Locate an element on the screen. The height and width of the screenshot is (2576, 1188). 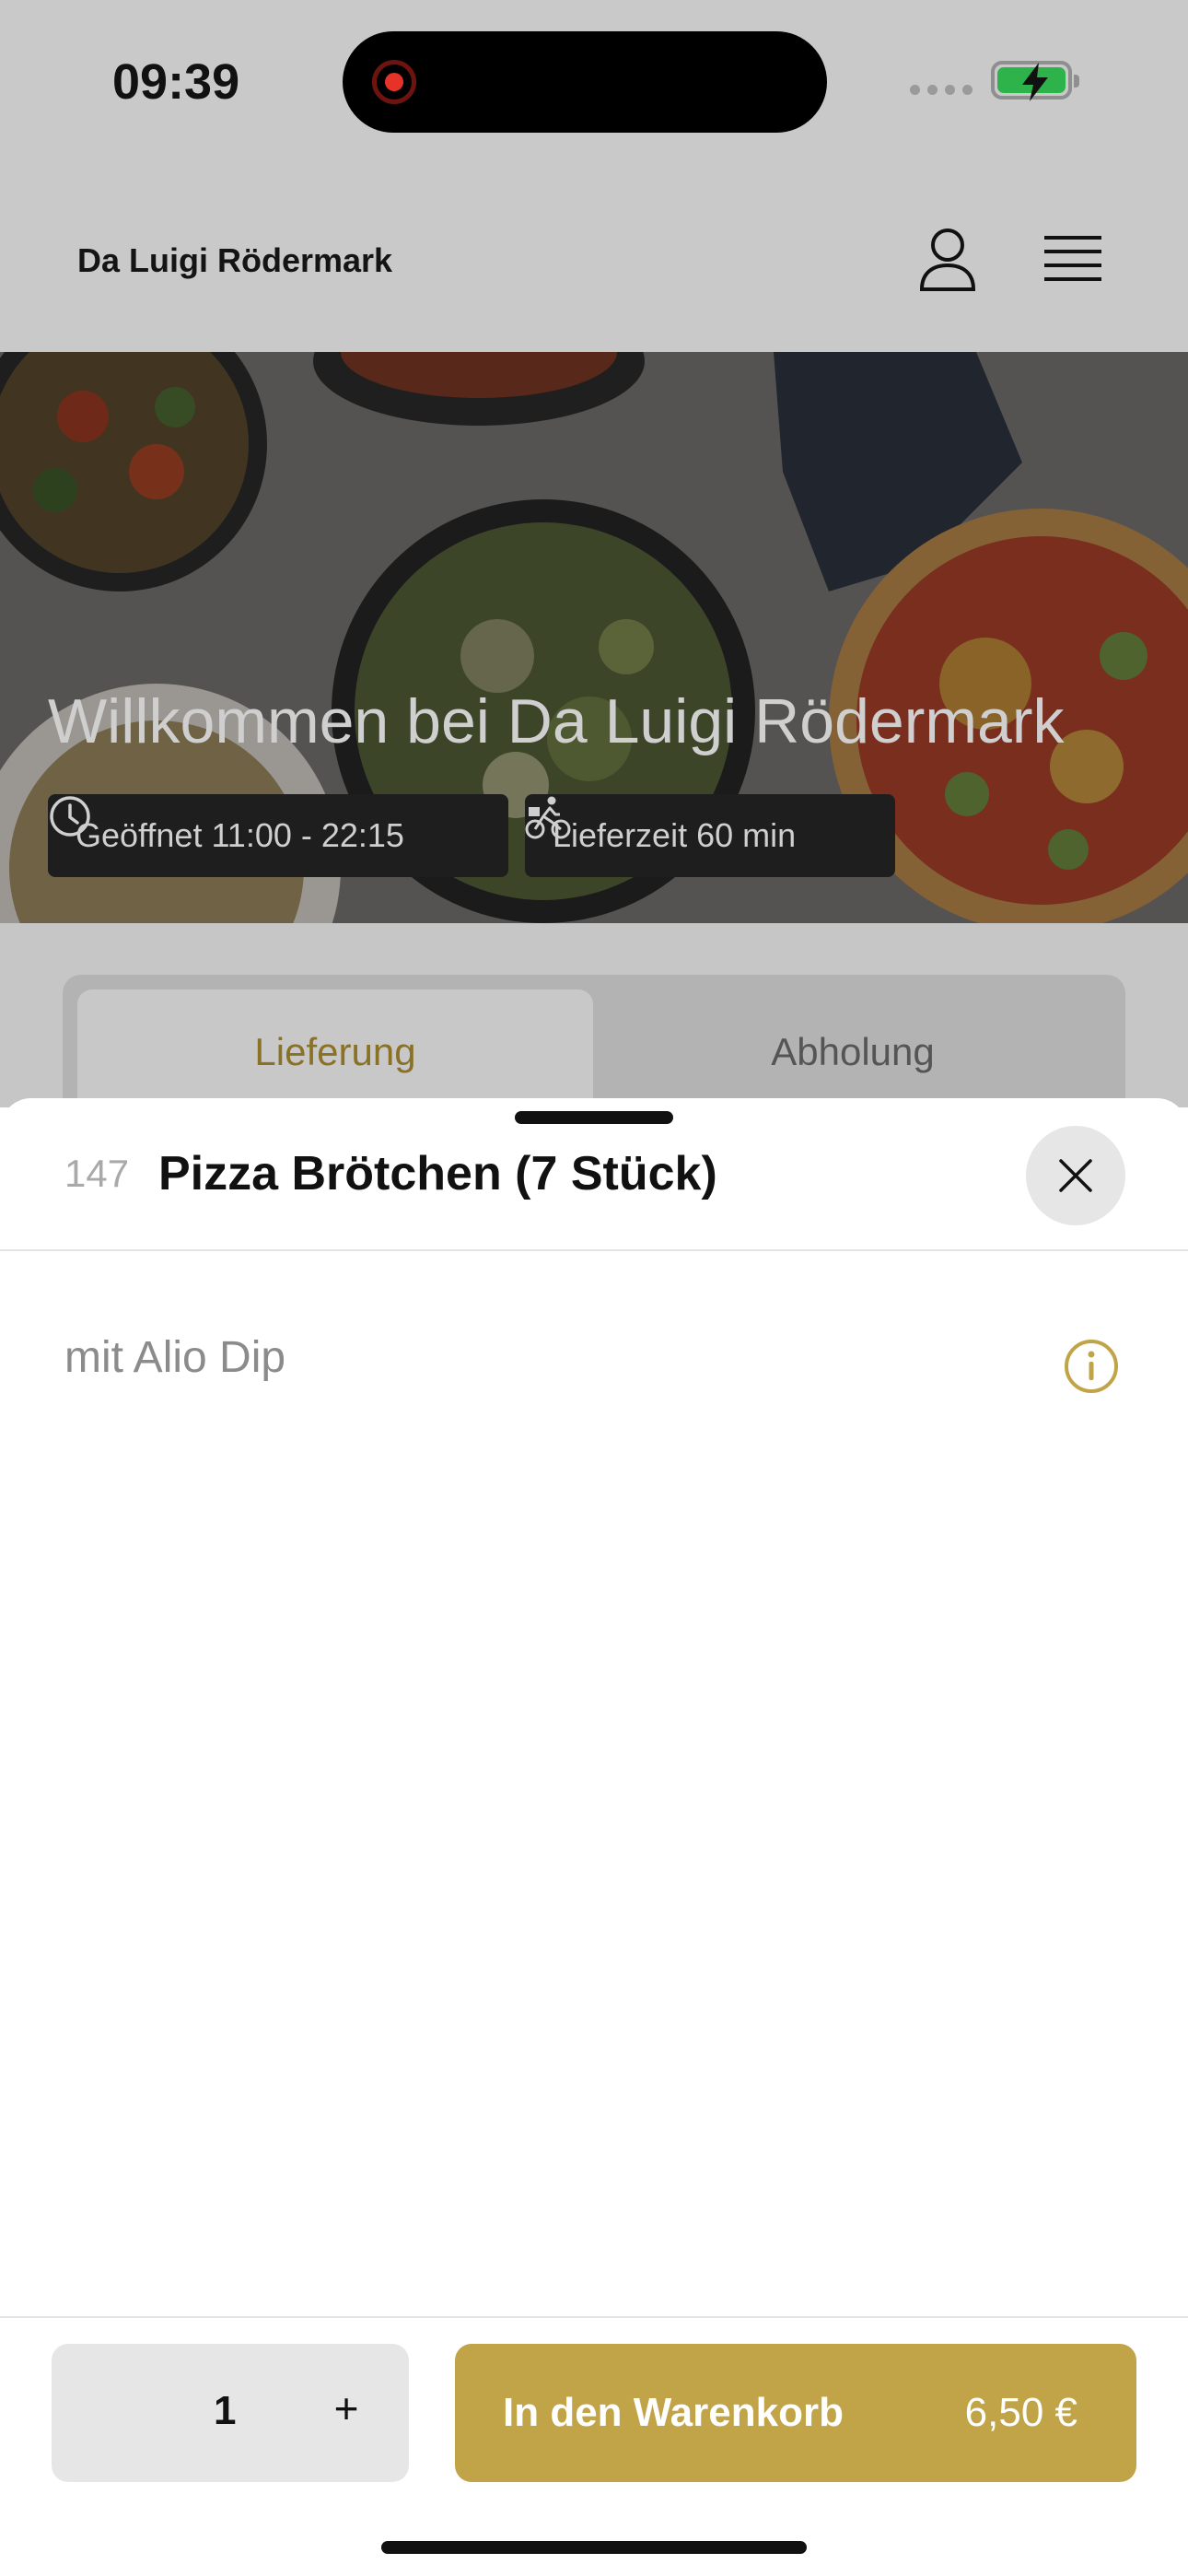
close-icon is located at coordinates (1075, 1175).